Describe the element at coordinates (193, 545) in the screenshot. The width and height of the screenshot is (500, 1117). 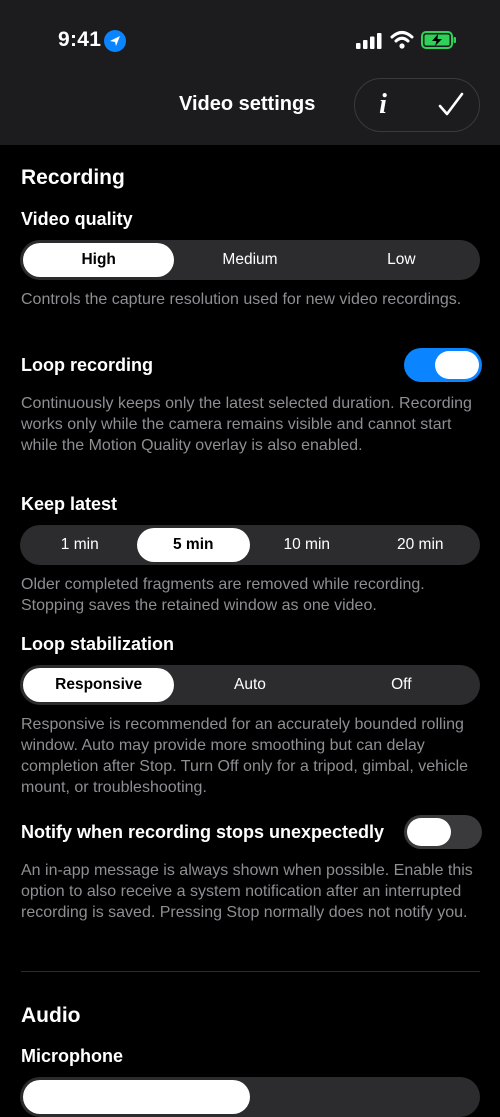
I see `keep-latest-option-5-min: 5 min` at that location.